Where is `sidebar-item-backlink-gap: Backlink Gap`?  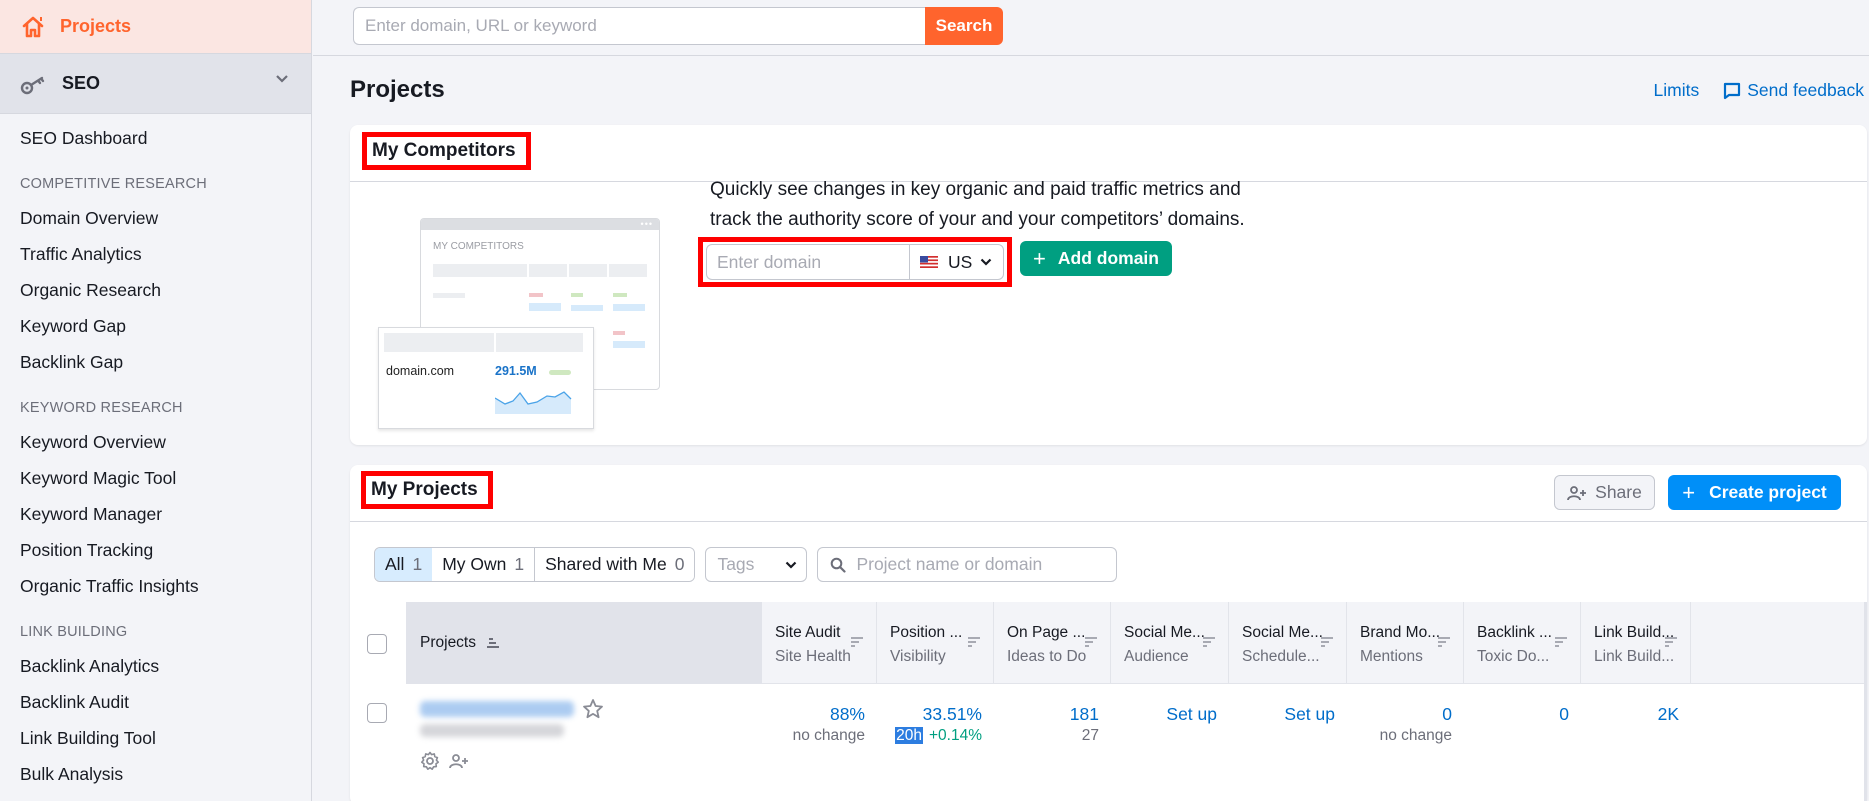 sidebar-item-backlink-gap: Backlink Gap is located at coordinates (155, 362).